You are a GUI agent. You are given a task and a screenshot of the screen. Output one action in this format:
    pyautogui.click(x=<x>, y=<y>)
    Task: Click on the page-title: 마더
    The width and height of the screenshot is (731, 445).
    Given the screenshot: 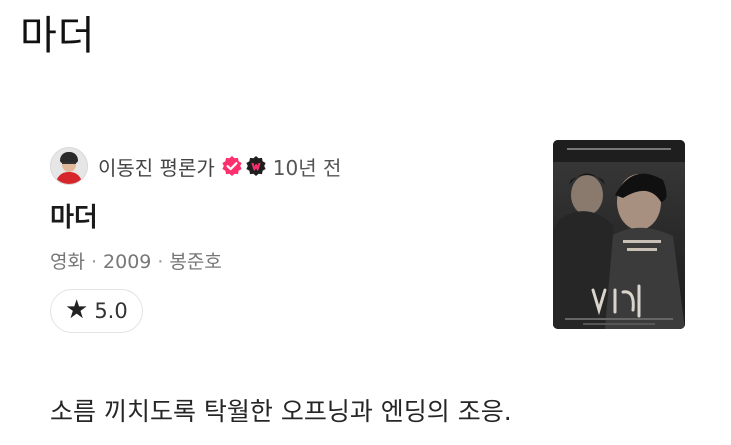 What is the action you would take?
    pyautogui.click(x=58, y=36)
    